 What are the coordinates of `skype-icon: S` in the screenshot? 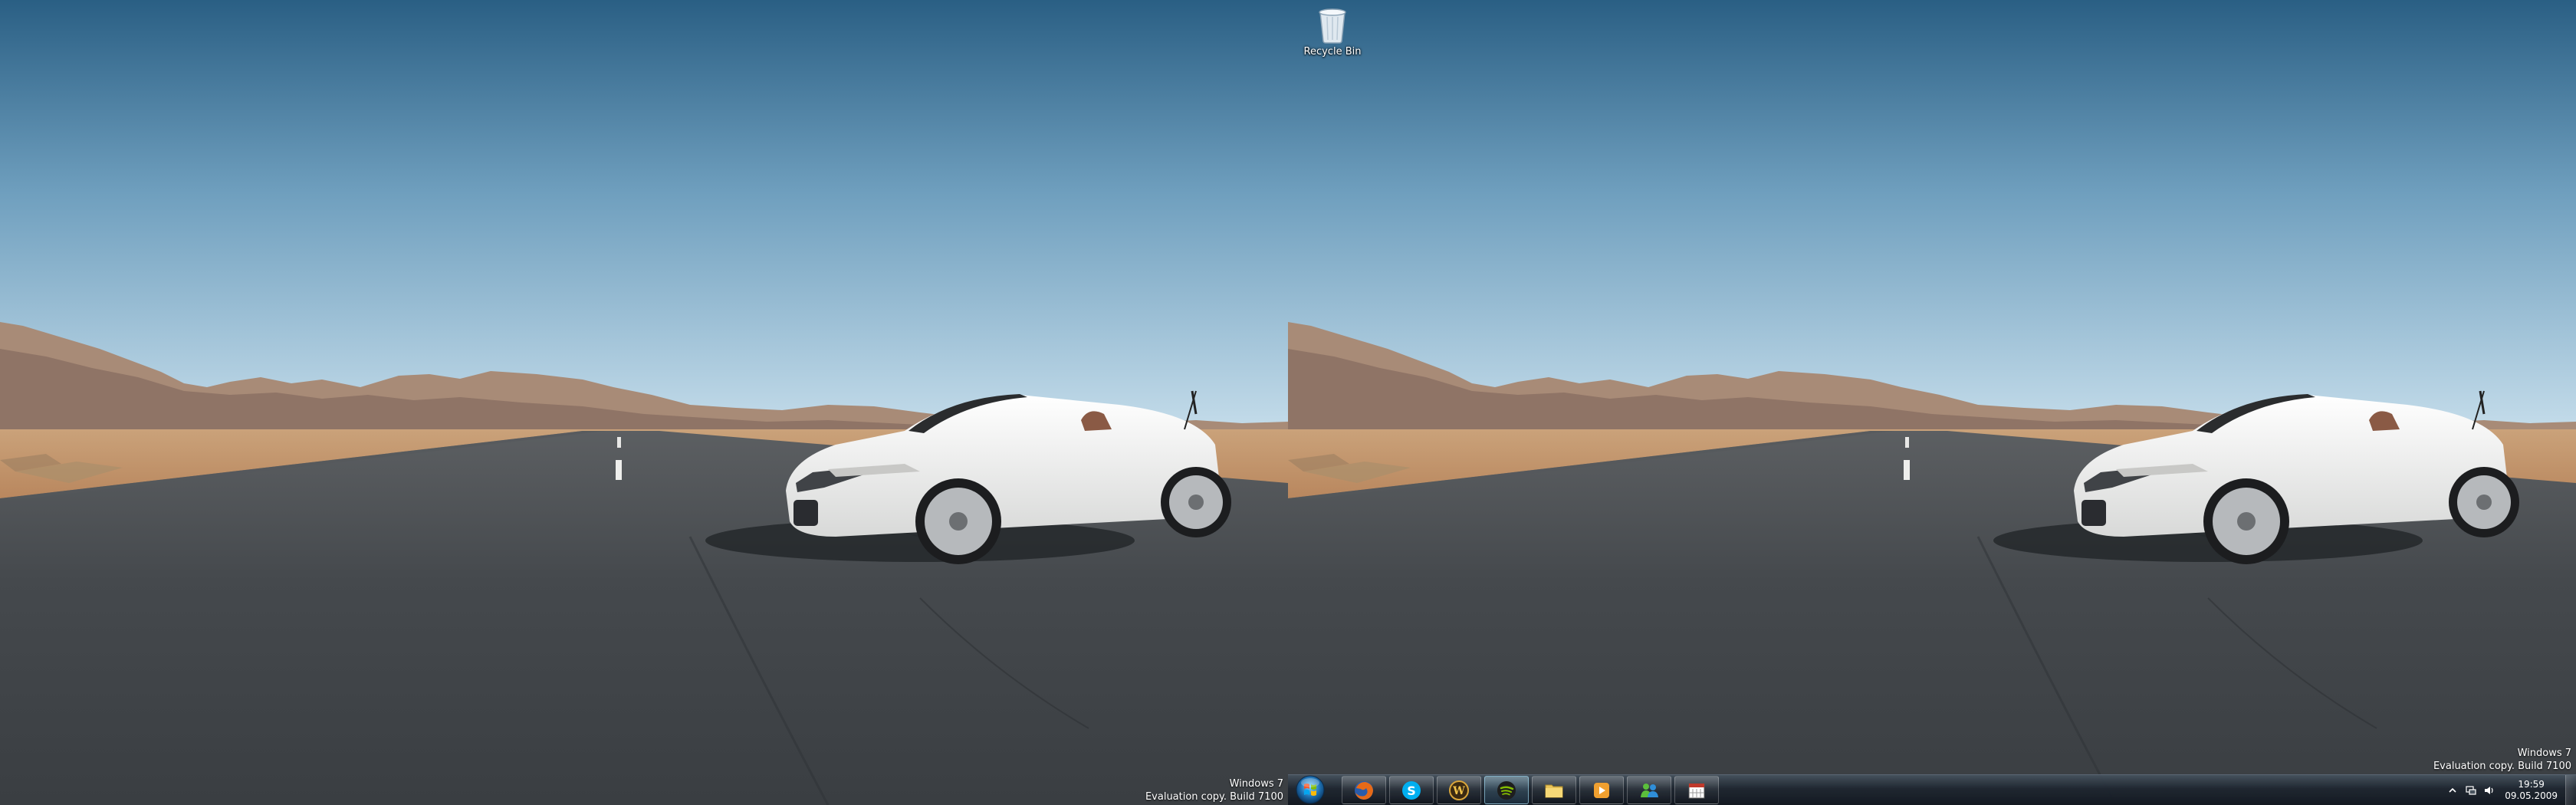 It's located at (1412, 790).